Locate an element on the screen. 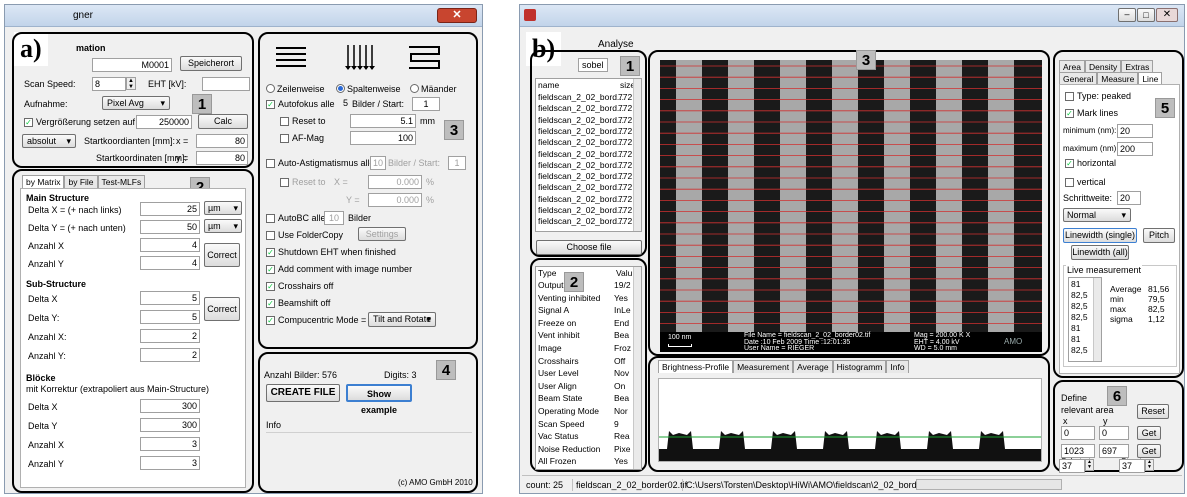  tab-info: Info is located at coordinates (897, 366).